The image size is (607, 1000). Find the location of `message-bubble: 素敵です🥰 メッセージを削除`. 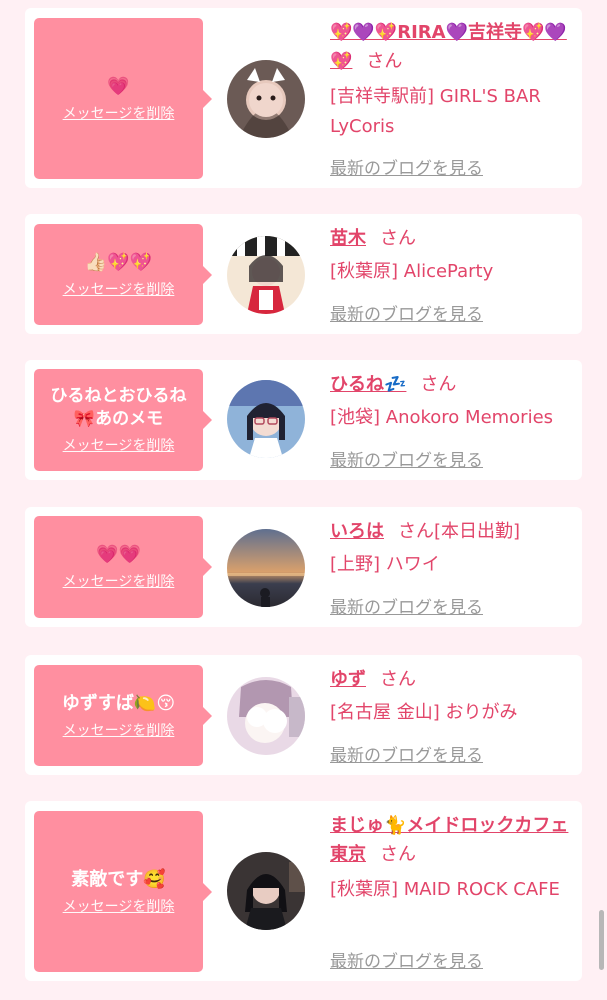

message-bubble: 素敵です🥰 メッセージを削除 is located at coordinates (123, 891).